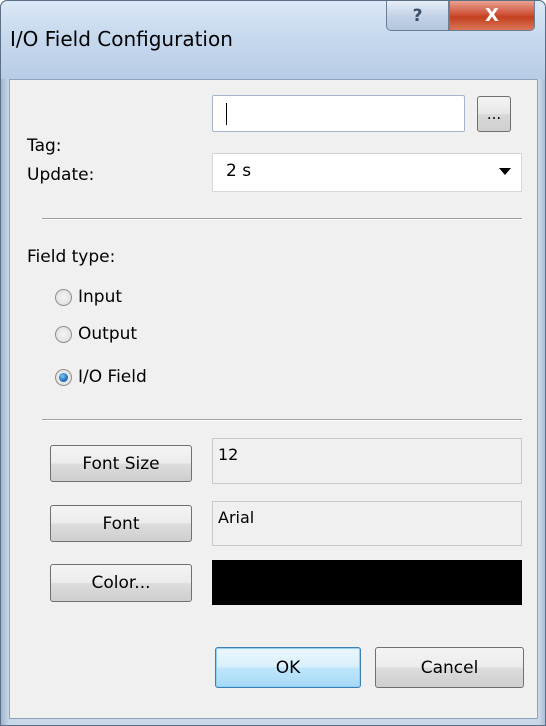 This screenshot has width=546, height=726. What do you see at coordinates (121, 39) in the screenshot?
I see `dialog-title: I/O Field Configuration` at bounding box center [121, 39].